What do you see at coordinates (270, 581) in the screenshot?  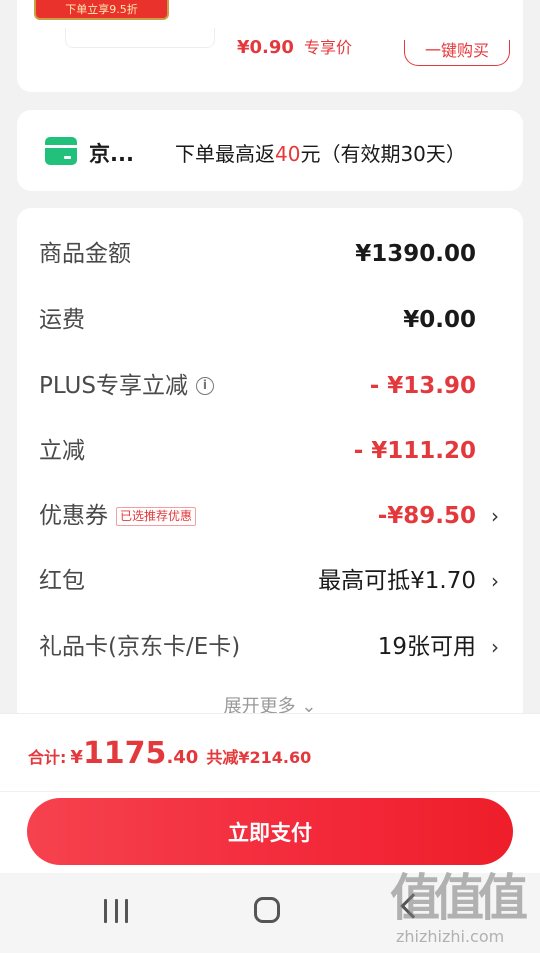 I see `red-packet-row: 红包 最高可抵¥1.70 ›` at bounding box center [270, 581].